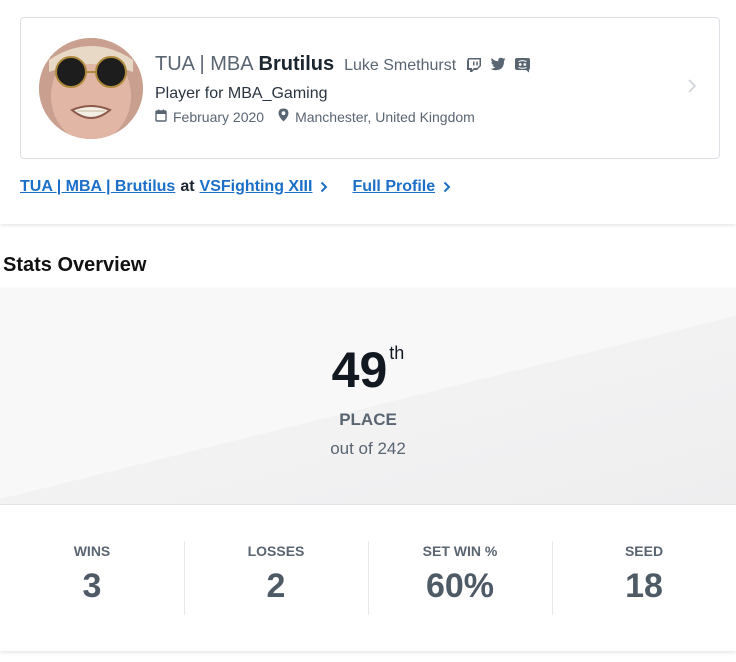 The height and width of the screenshot is (662, 736). I want to click on stat-seed: SEED 18, so click(644, 578).